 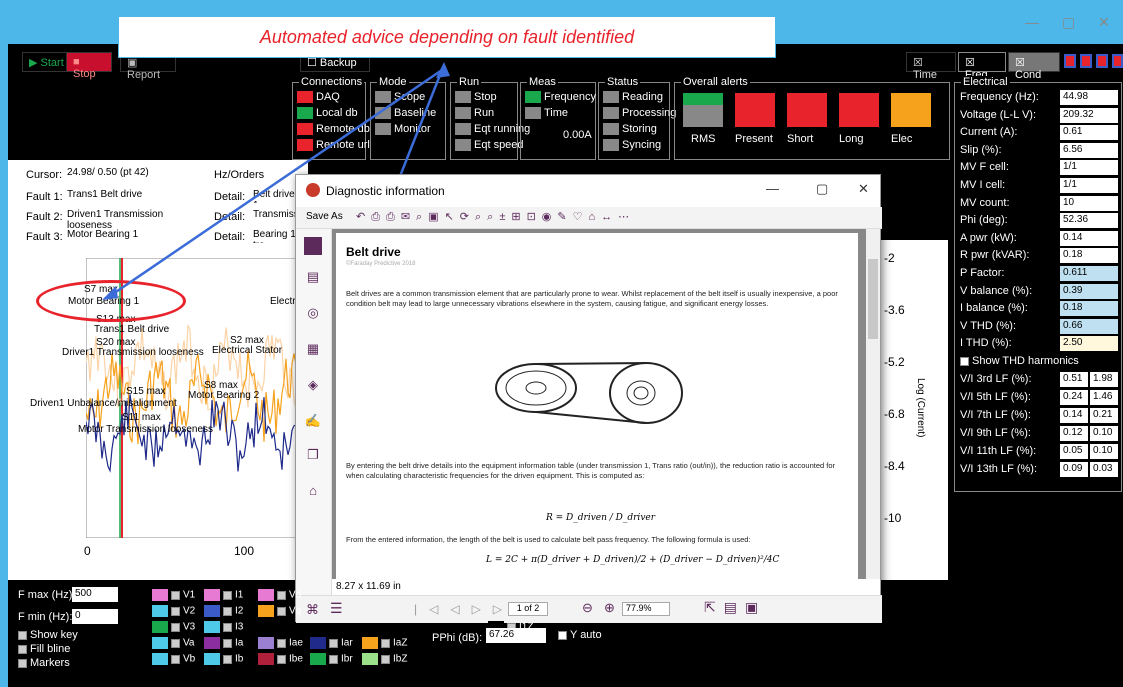 What do you see at coordinates (1034, 66) in the screenshot?
I see `tab-cond: ☒ Cond` at bounding box center [1034, 66].